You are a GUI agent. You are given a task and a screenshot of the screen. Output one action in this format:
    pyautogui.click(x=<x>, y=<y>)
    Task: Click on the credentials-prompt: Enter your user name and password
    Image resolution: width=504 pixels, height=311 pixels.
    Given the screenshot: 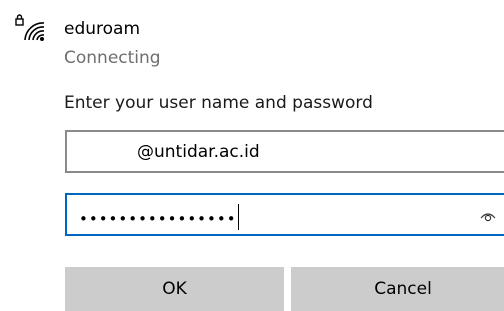 What is the action you would take?
    pyautogui.click(x=218, y=103)
    